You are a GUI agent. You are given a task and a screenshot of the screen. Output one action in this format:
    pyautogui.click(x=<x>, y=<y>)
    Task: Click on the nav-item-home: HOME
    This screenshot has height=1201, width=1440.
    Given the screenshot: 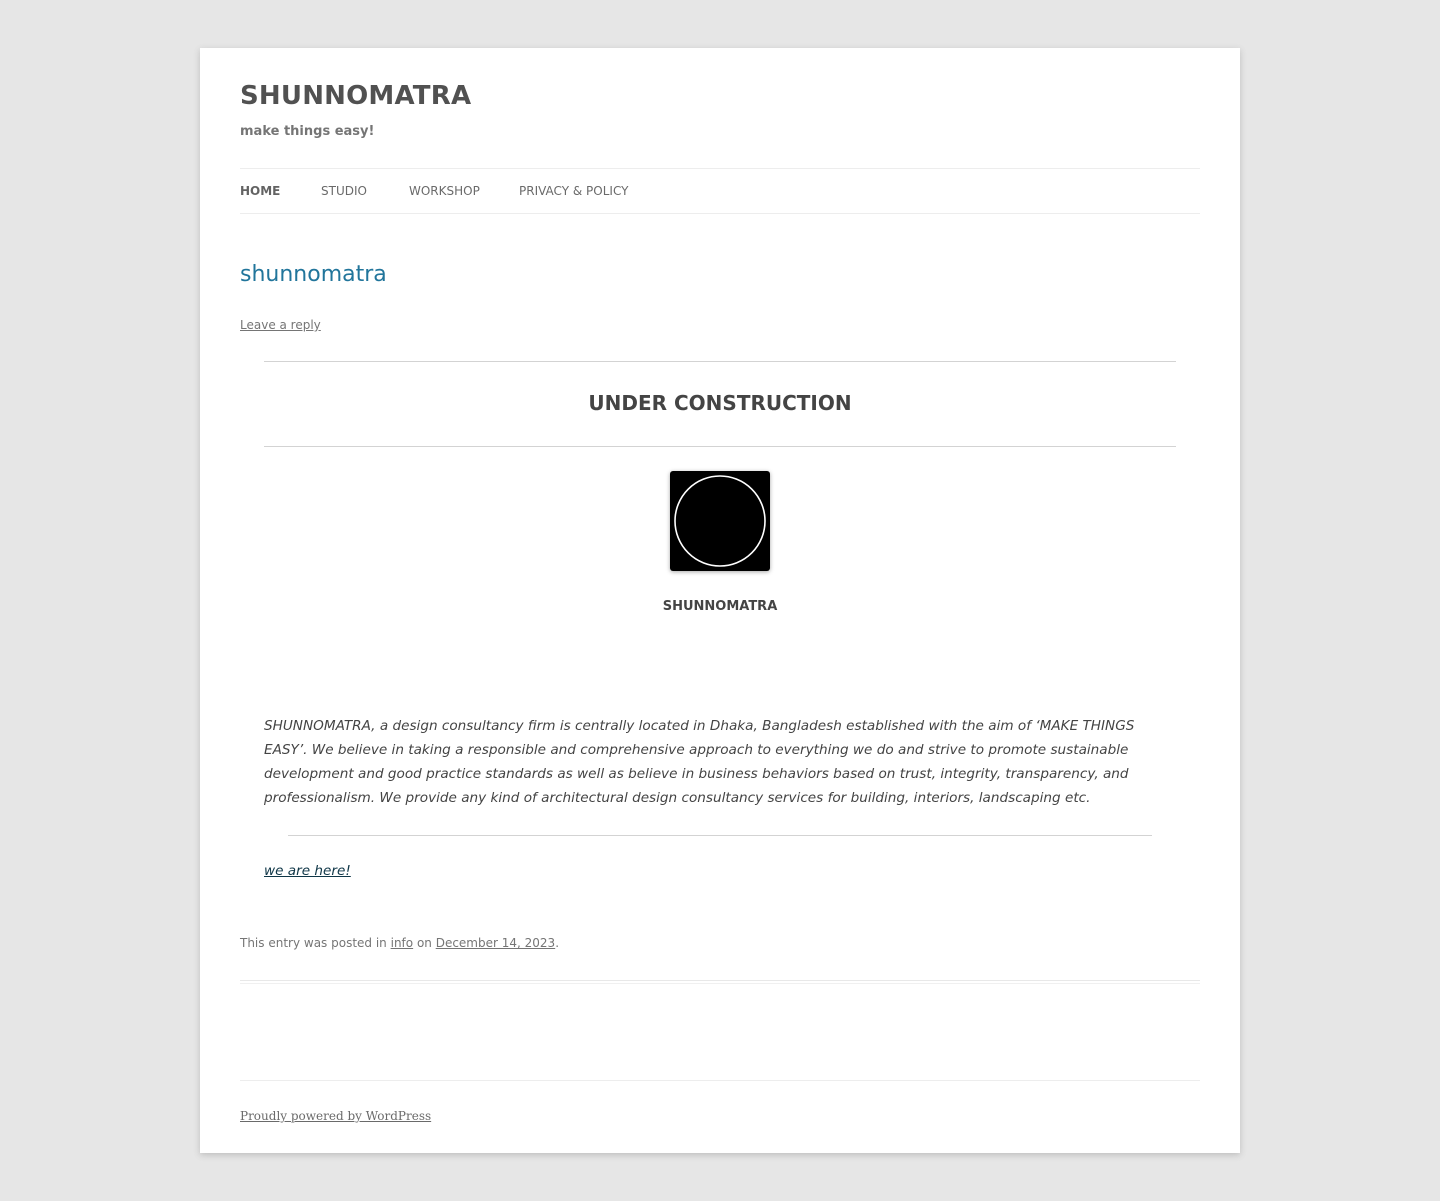 What is the action you would take?
    pyautogui.click(x=260, y=191)
    